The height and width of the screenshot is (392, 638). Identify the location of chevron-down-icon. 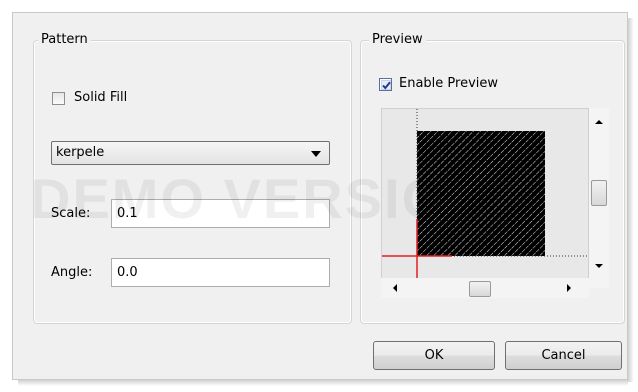
(316, 154).